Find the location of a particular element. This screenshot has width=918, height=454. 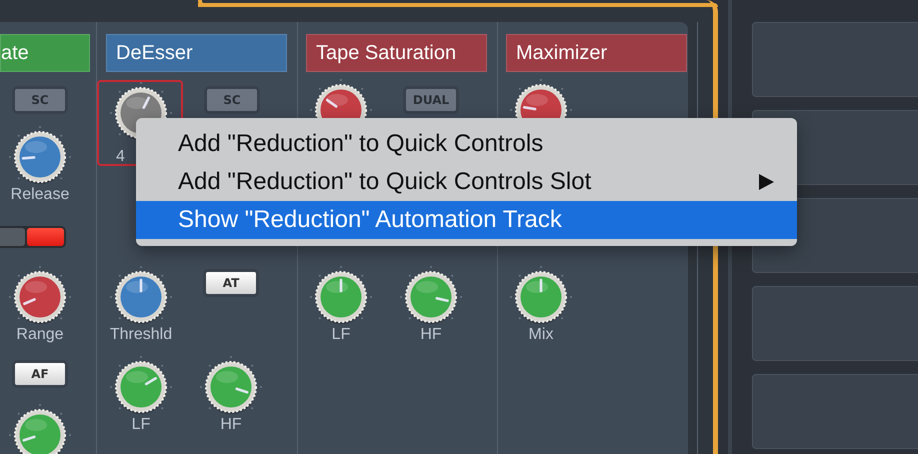

menu-item: Add "Reduction" to Quick Controls Slot is located at coordinates (466, 182).